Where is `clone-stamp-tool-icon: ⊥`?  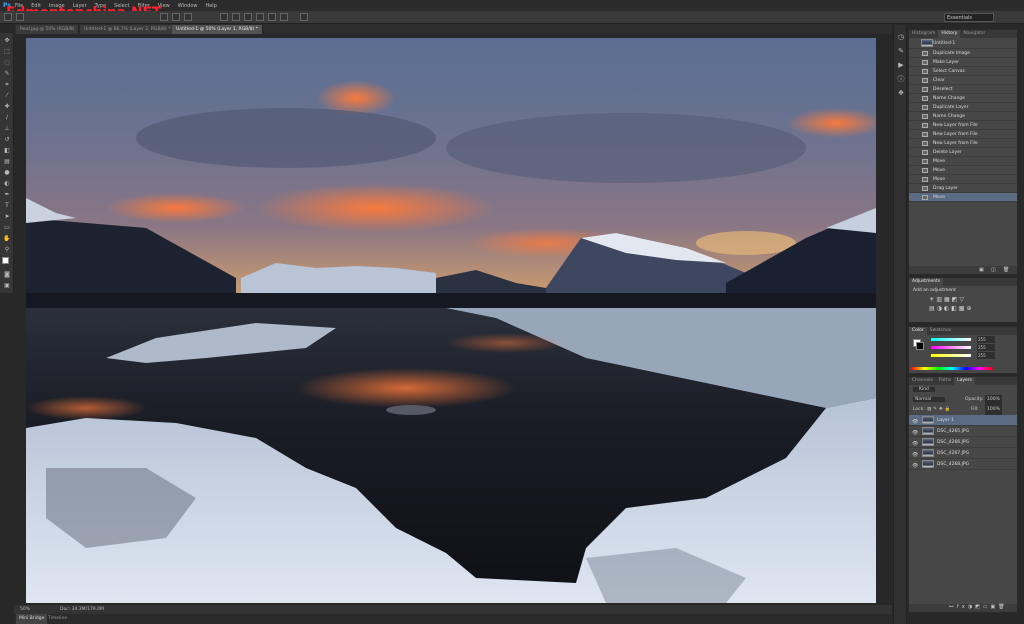
clone-stamp-tool-icon: ⊥ is located at coordinates (7, 128).